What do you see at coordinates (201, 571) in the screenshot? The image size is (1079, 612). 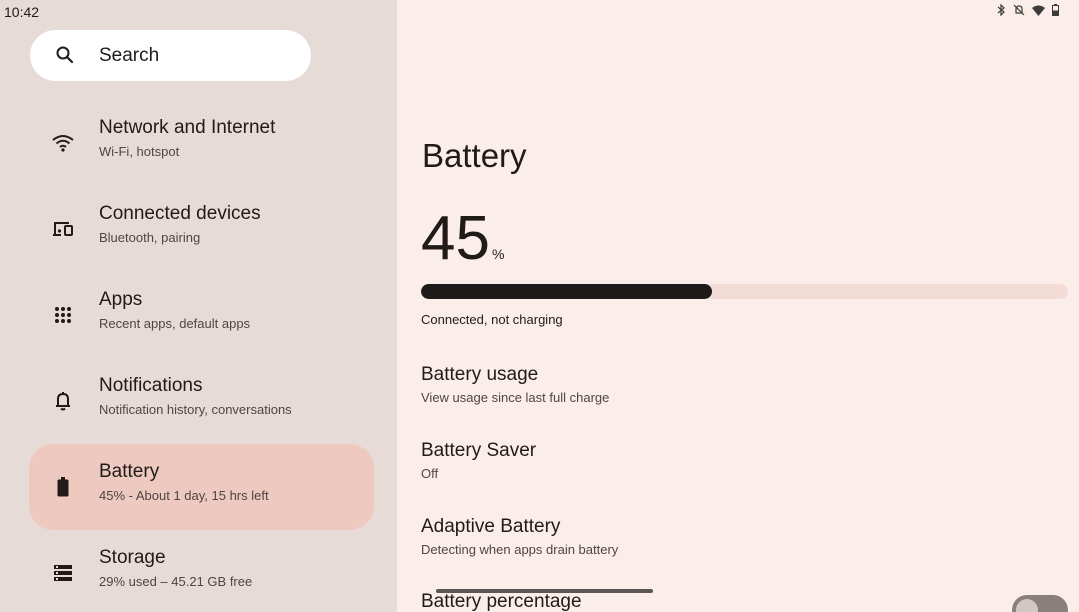 I see `sidebar-item-storage: Storage 29% used – 45.21 GB free` at bounding box center [201, 571].